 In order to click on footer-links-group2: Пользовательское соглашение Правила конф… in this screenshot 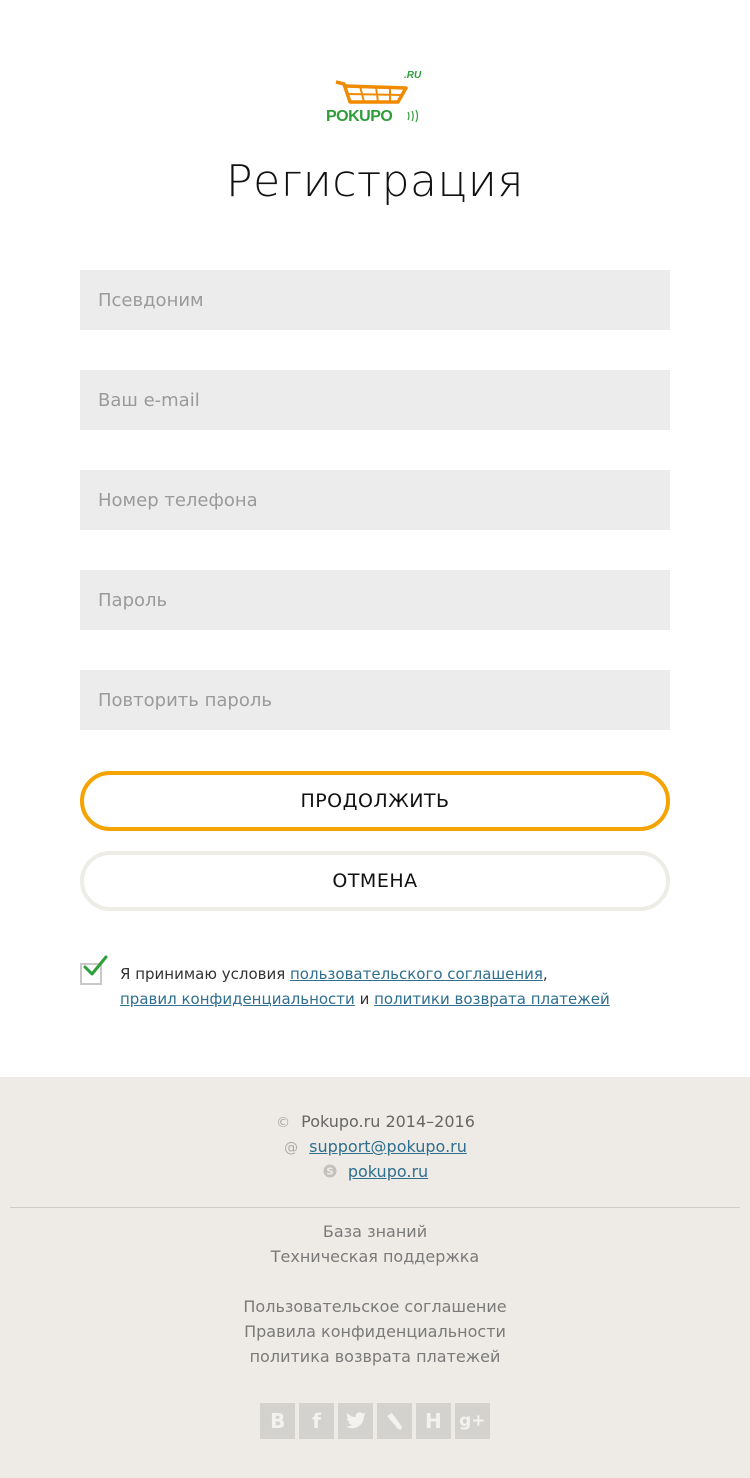, I will do `click(375, 1331)`.